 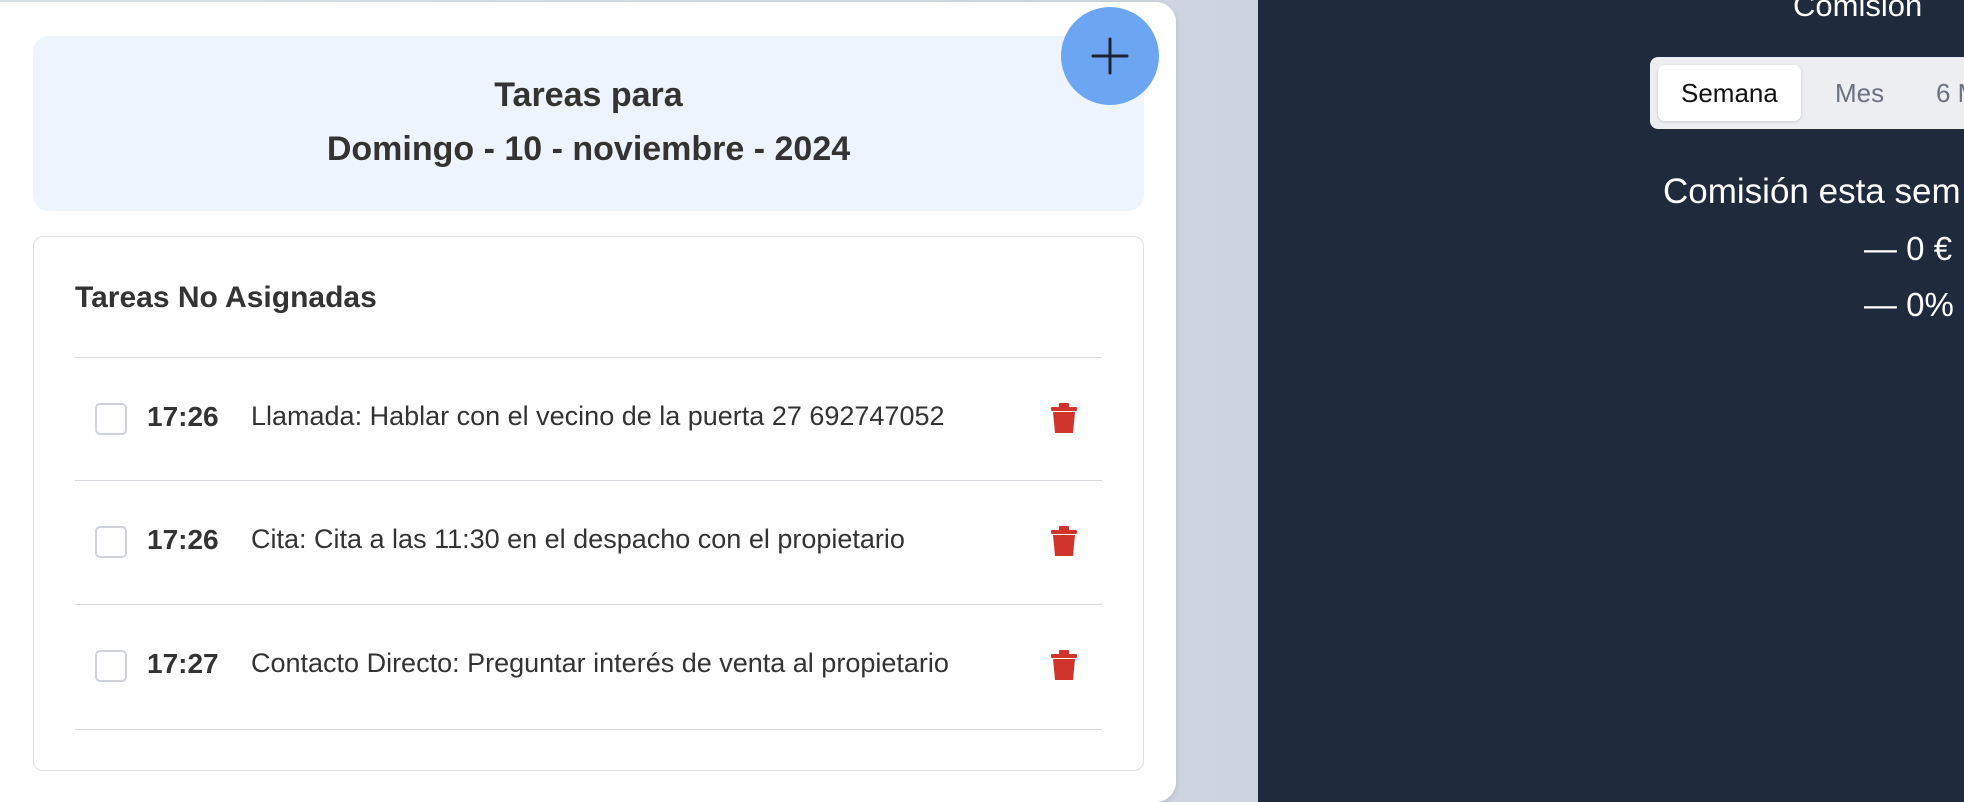 I want to click on tasks-header-title: Tareas para, so click(x=588, y=95).